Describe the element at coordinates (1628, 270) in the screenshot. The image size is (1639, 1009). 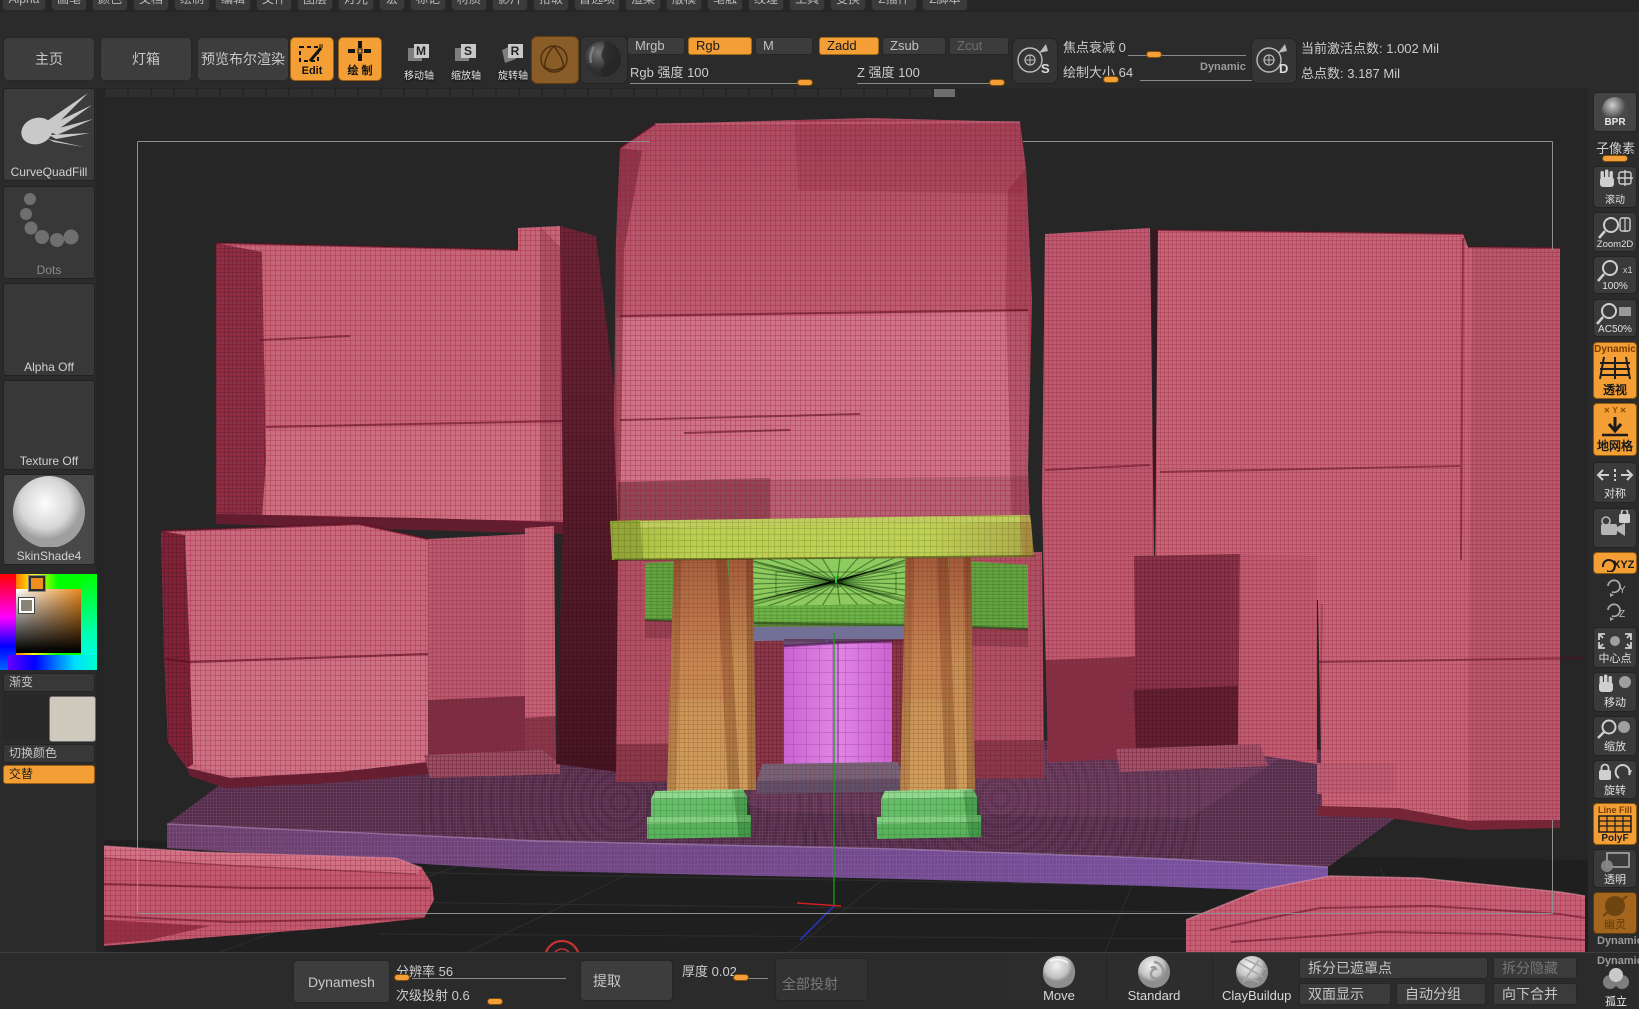
I see `svg-text: x1` at that location.